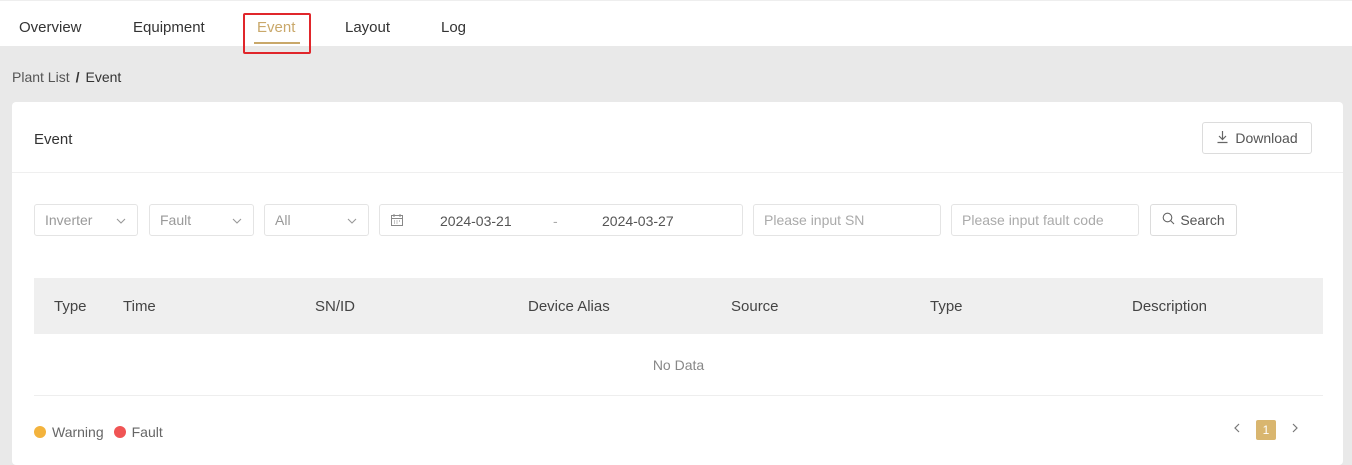 The image size is (1352, 465). Describe the element at coordinates (1170, 306) in the screenshot. I see `column-header-description: Description` at that location.